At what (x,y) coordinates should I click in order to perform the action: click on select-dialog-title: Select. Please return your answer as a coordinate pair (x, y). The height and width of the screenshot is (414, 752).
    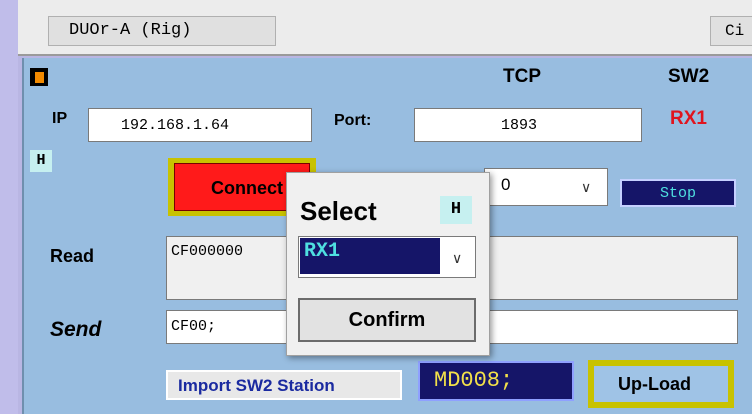
    Looking at the image, I should click on (338, 211).